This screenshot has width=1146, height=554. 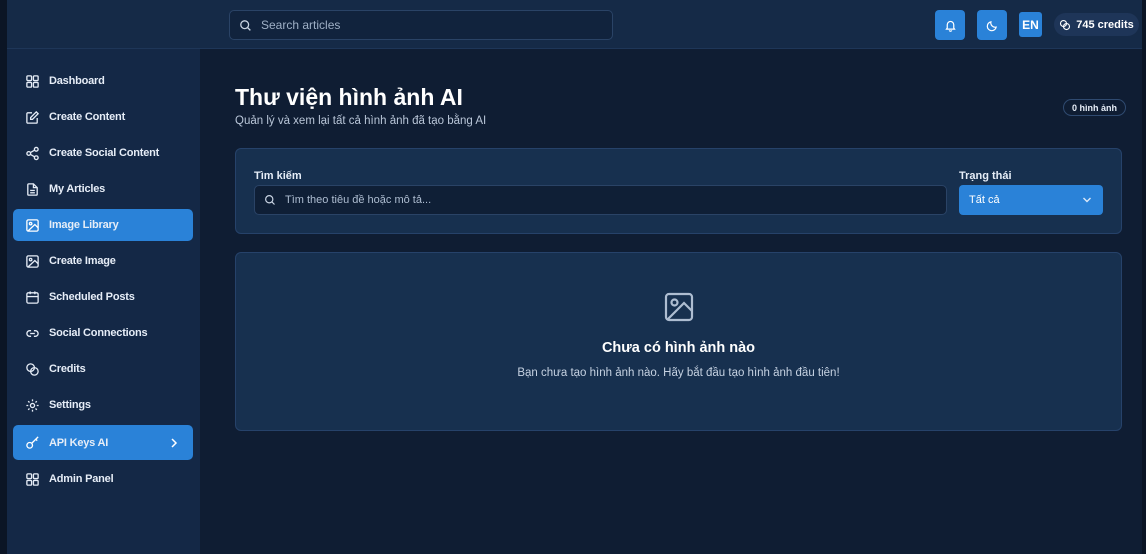 What do you see at coordinates (1030, 24) in the screenshot?
I see `language-button: EN` at bounding box center [1030, 24].